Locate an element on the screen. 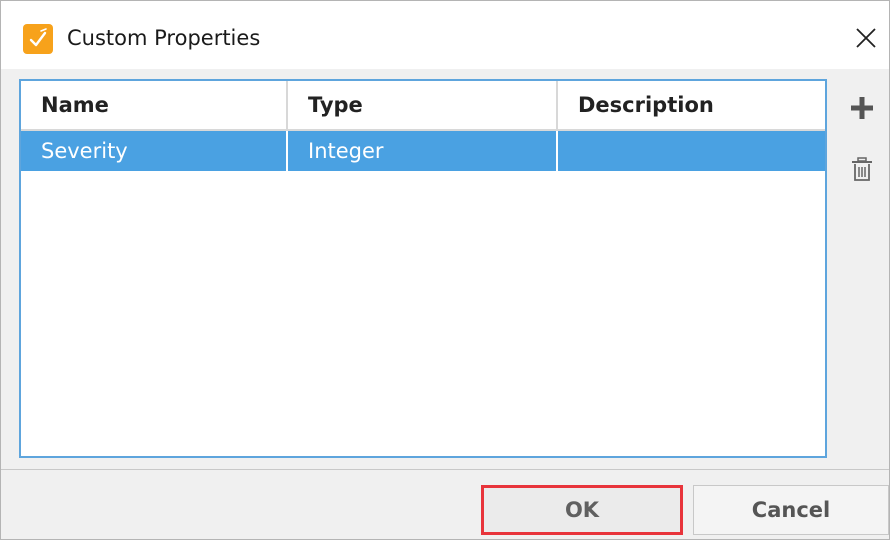  delete-property-button is located at coordinates (862, 170).